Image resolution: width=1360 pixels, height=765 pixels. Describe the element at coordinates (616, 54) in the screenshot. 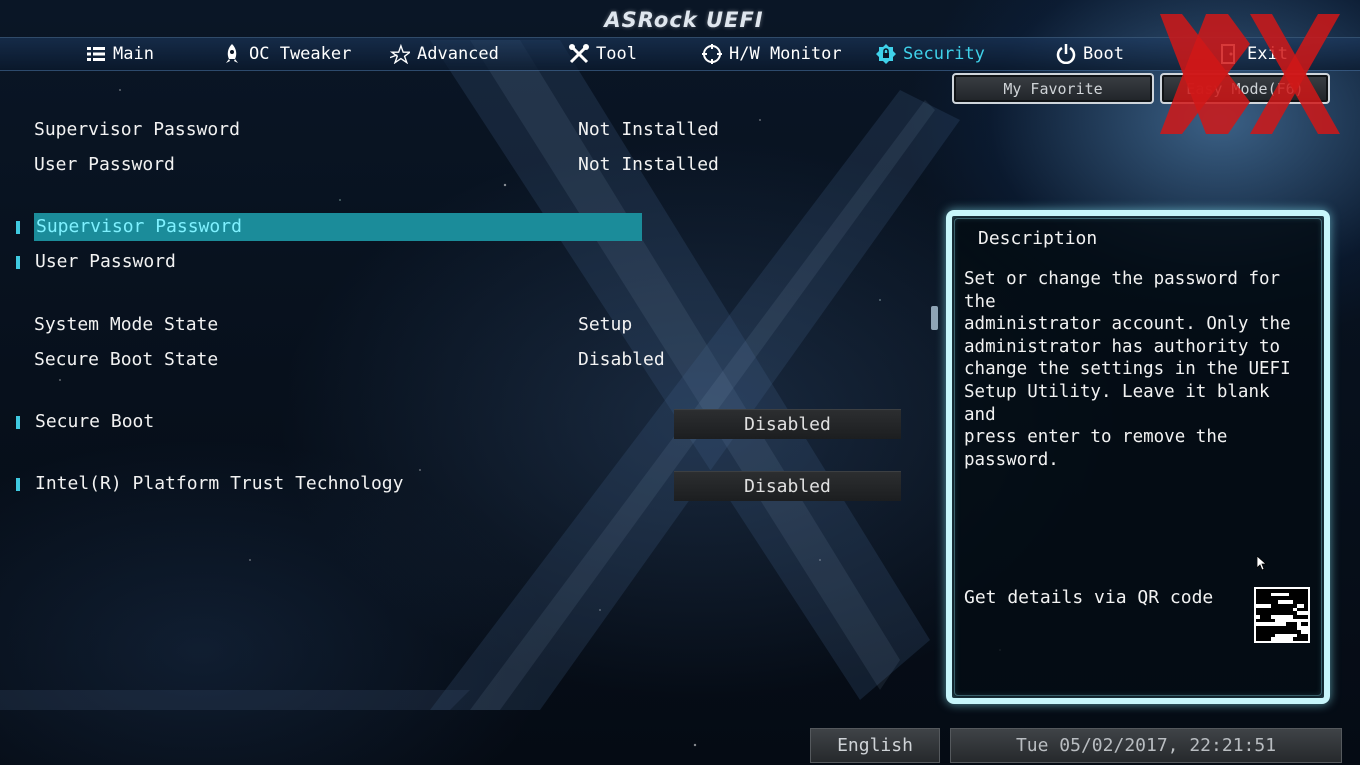

I see `tab-tool-label: Tool` at that location.